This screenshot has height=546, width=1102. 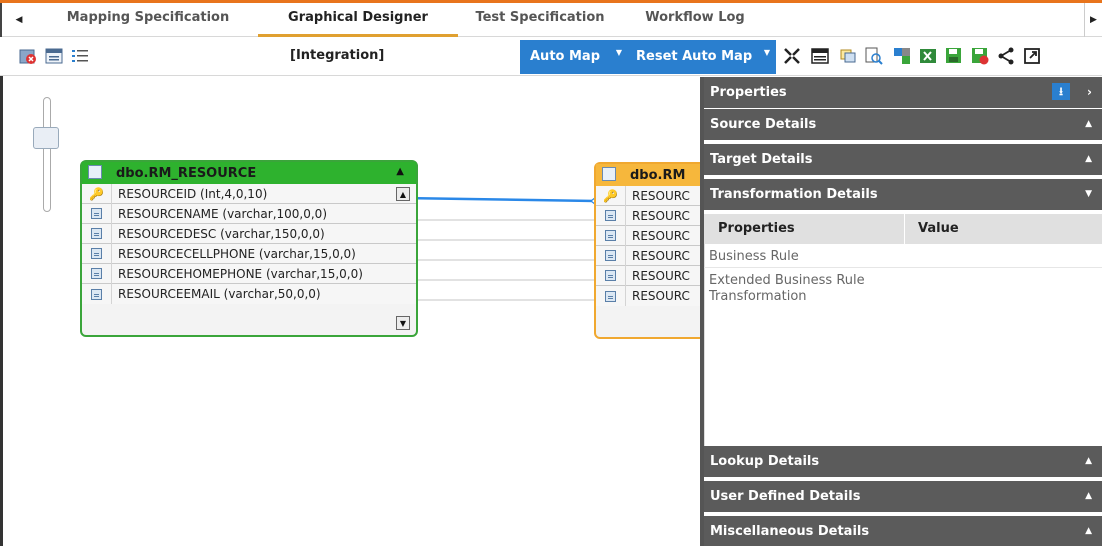 I want to click on column-label: RESOURCECELLPHONE (varchar,15,0,0), so click(x=237, y=253).